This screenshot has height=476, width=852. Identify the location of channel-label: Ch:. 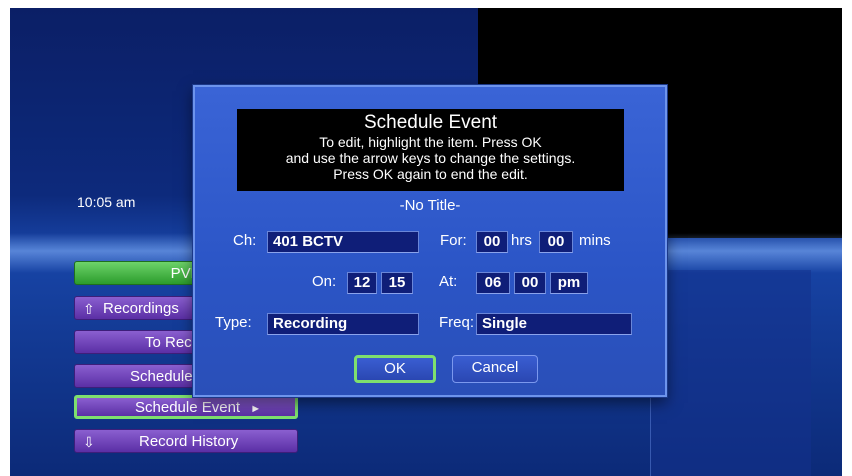
(245, 240).